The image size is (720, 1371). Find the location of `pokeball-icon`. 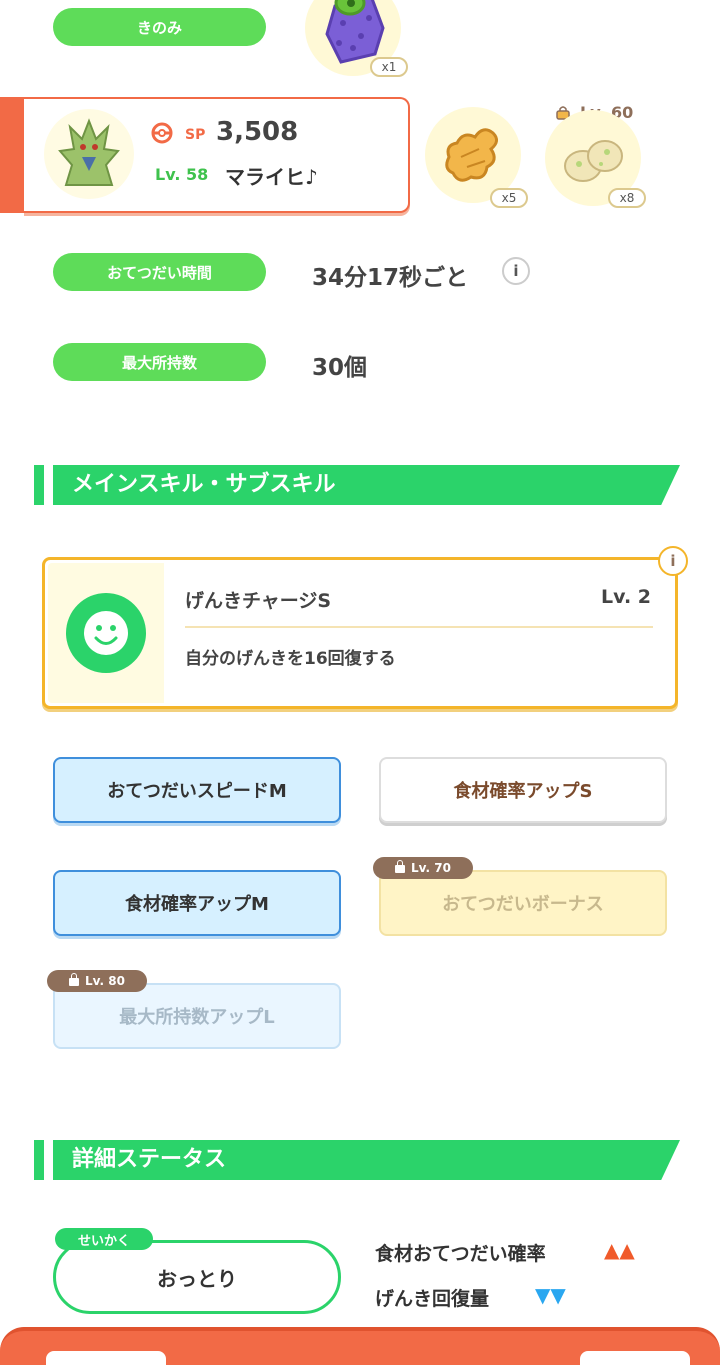

pokeball-icon is located at coordinates (162, 133).